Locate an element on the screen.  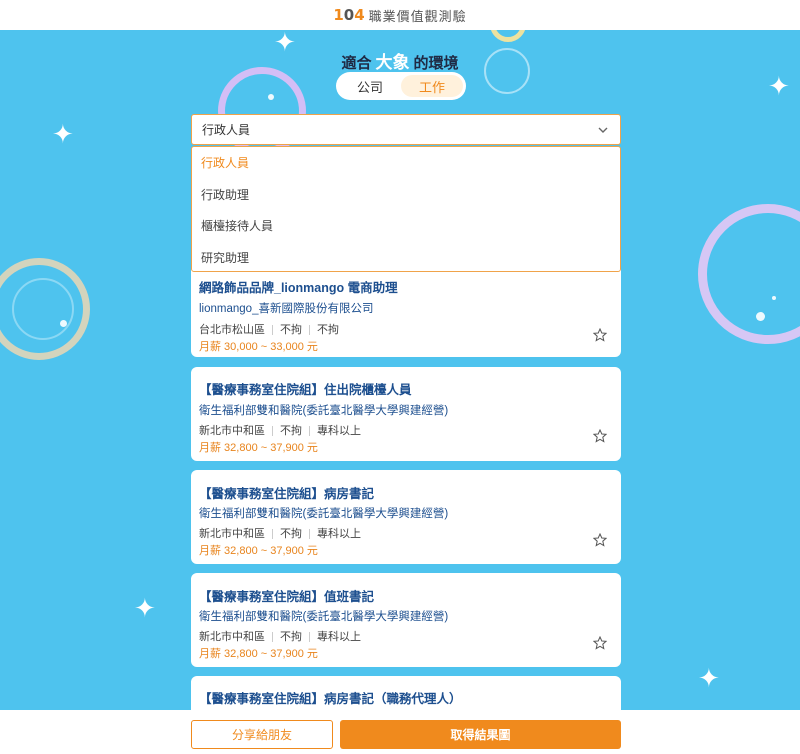
view-toggle: 公司 工作 is located at coordinates (401, 86).